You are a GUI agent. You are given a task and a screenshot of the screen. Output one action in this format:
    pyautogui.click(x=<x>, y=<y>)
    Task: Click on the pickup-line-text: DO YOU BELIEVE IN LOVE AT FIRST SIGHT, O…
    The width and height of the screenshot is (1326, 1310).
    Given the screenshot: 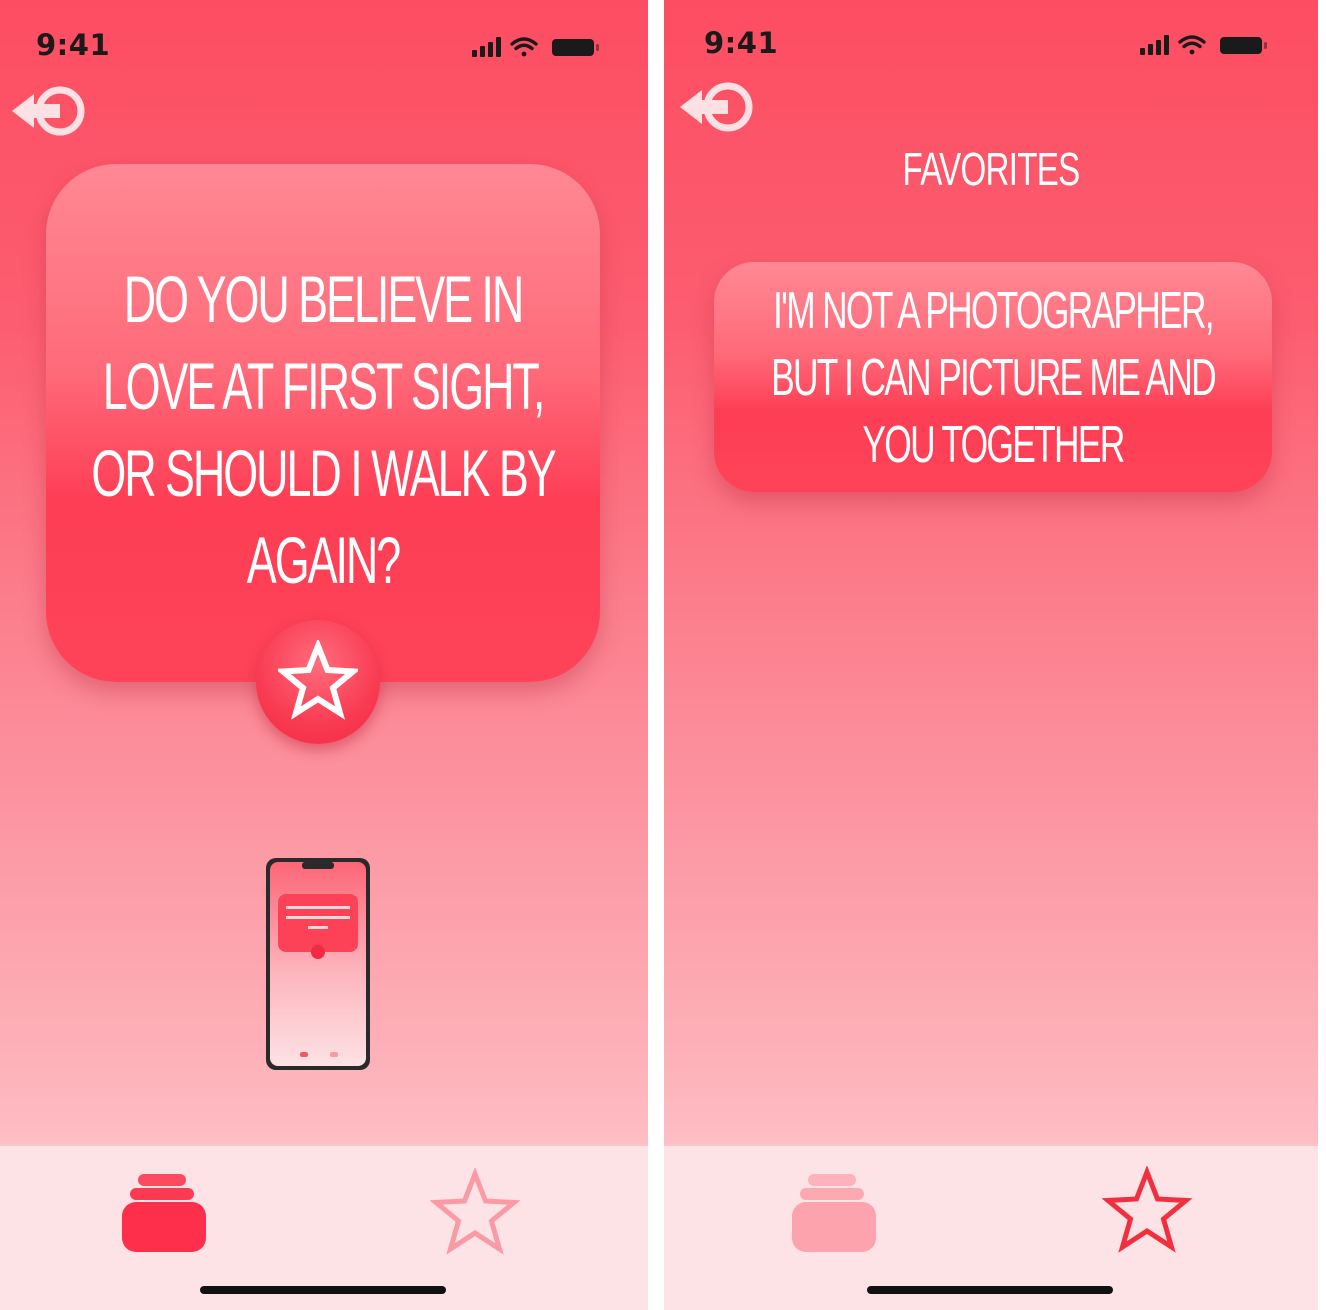 What is the action you would take?
    pyautogui.click(x=323, y=429)
    